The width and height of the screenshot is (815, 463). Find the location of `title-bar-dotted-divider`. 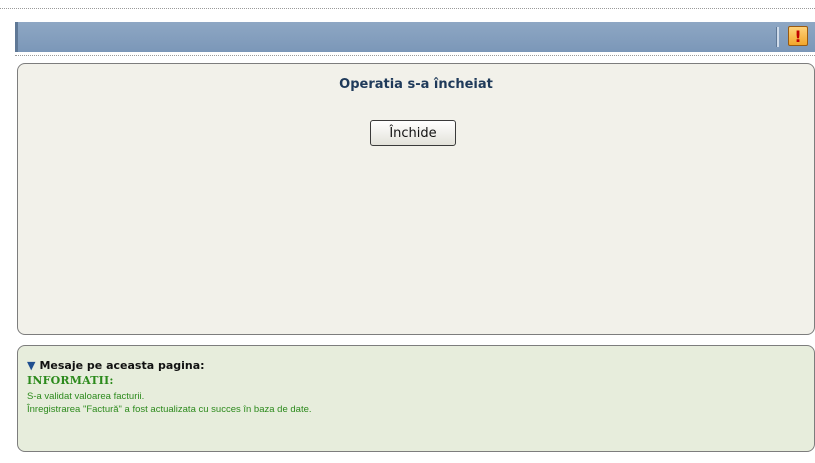

title-bar-dotted-divider is located at coordinates (415, 56).